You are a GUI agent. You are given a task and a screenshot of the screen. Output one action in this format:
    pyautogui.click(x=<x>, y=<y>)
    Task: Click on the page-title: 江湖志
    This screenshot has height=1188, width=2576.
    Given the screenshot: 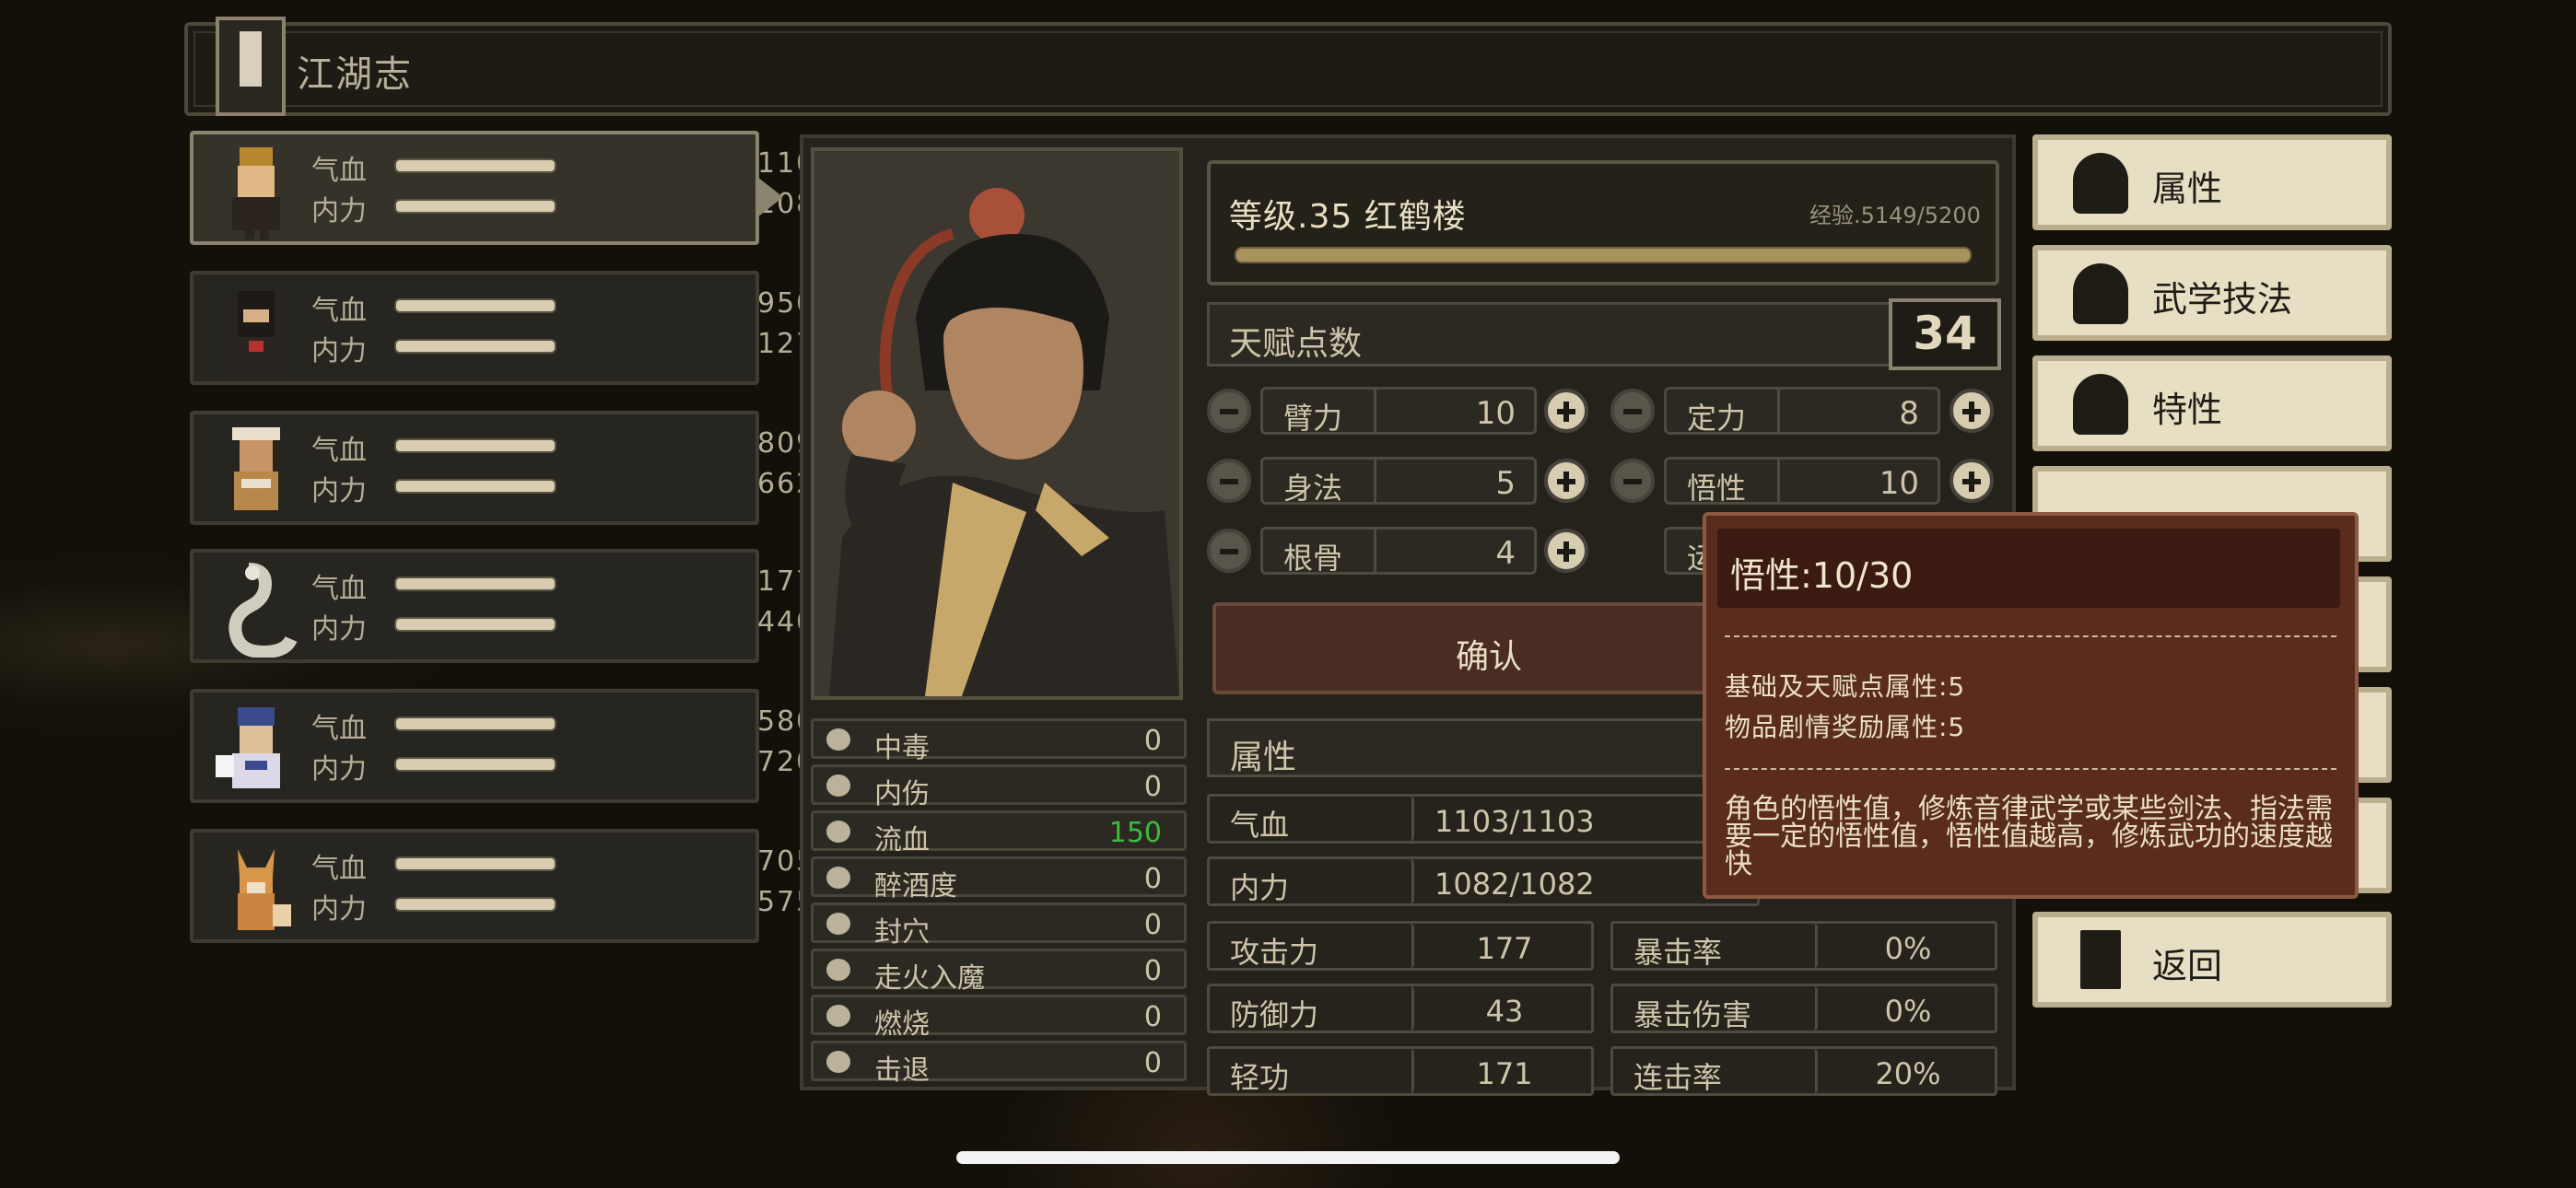 What is the action you would take?
    pyautogui.click(x=355, y=74)
    